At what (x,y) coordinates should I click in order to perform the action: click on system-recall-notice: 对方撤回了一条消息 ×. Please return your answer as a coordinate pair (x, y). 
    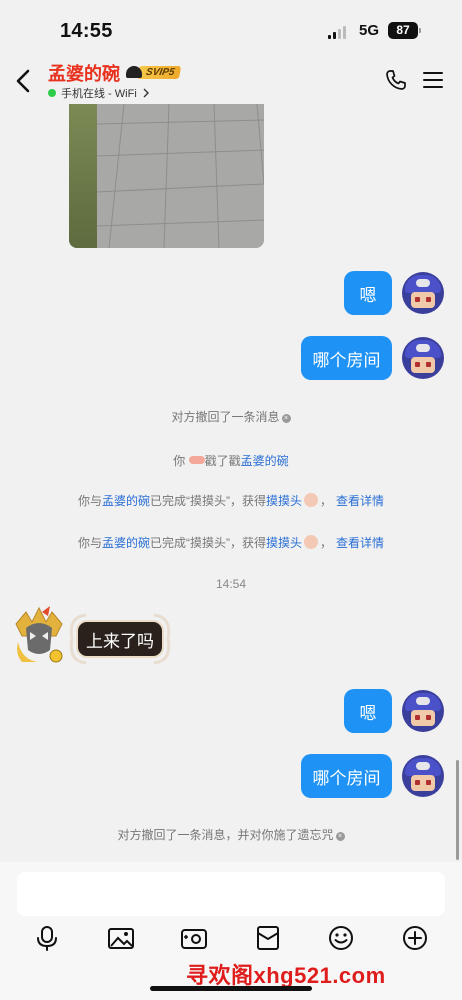
    Looking at the image, I should click on (231, 416).